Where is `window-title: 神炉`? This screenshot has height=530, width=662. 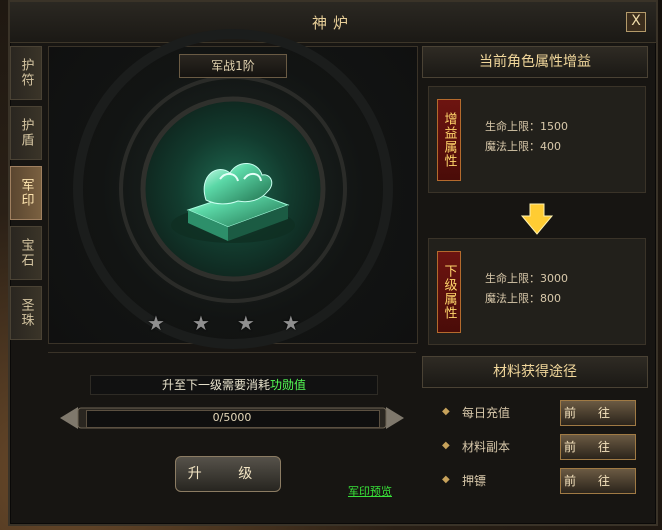 window-title: 神炉 is located at coordinates (332, 23).